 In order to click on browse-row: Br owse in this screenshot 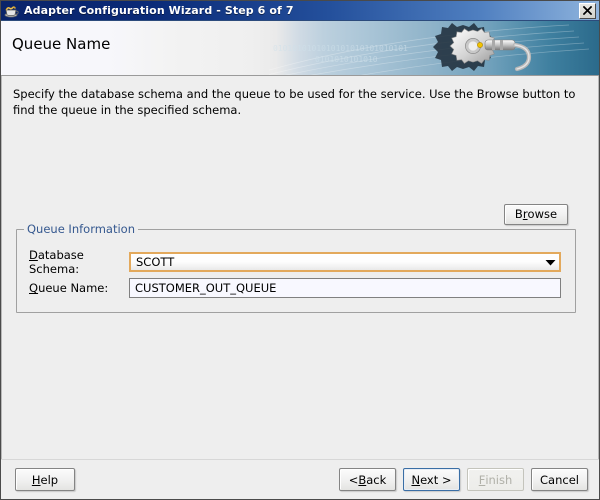, I will do `click(536, 214)`.